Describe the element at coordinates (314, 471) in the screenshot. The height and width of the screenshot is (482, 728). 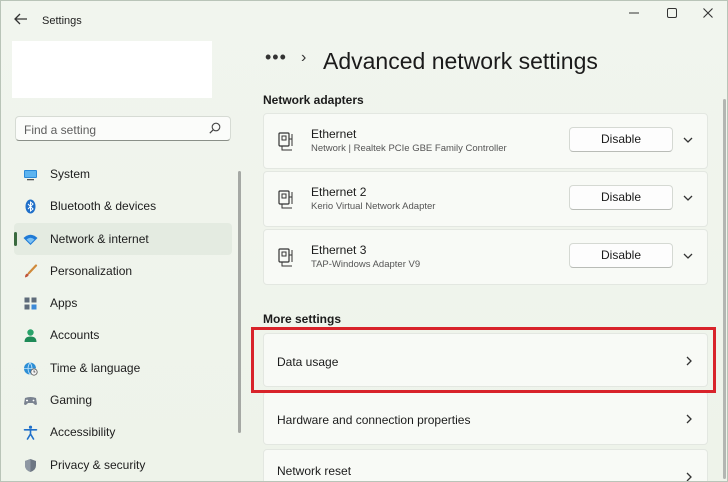
I see `setting-label: Network reset` at that location.